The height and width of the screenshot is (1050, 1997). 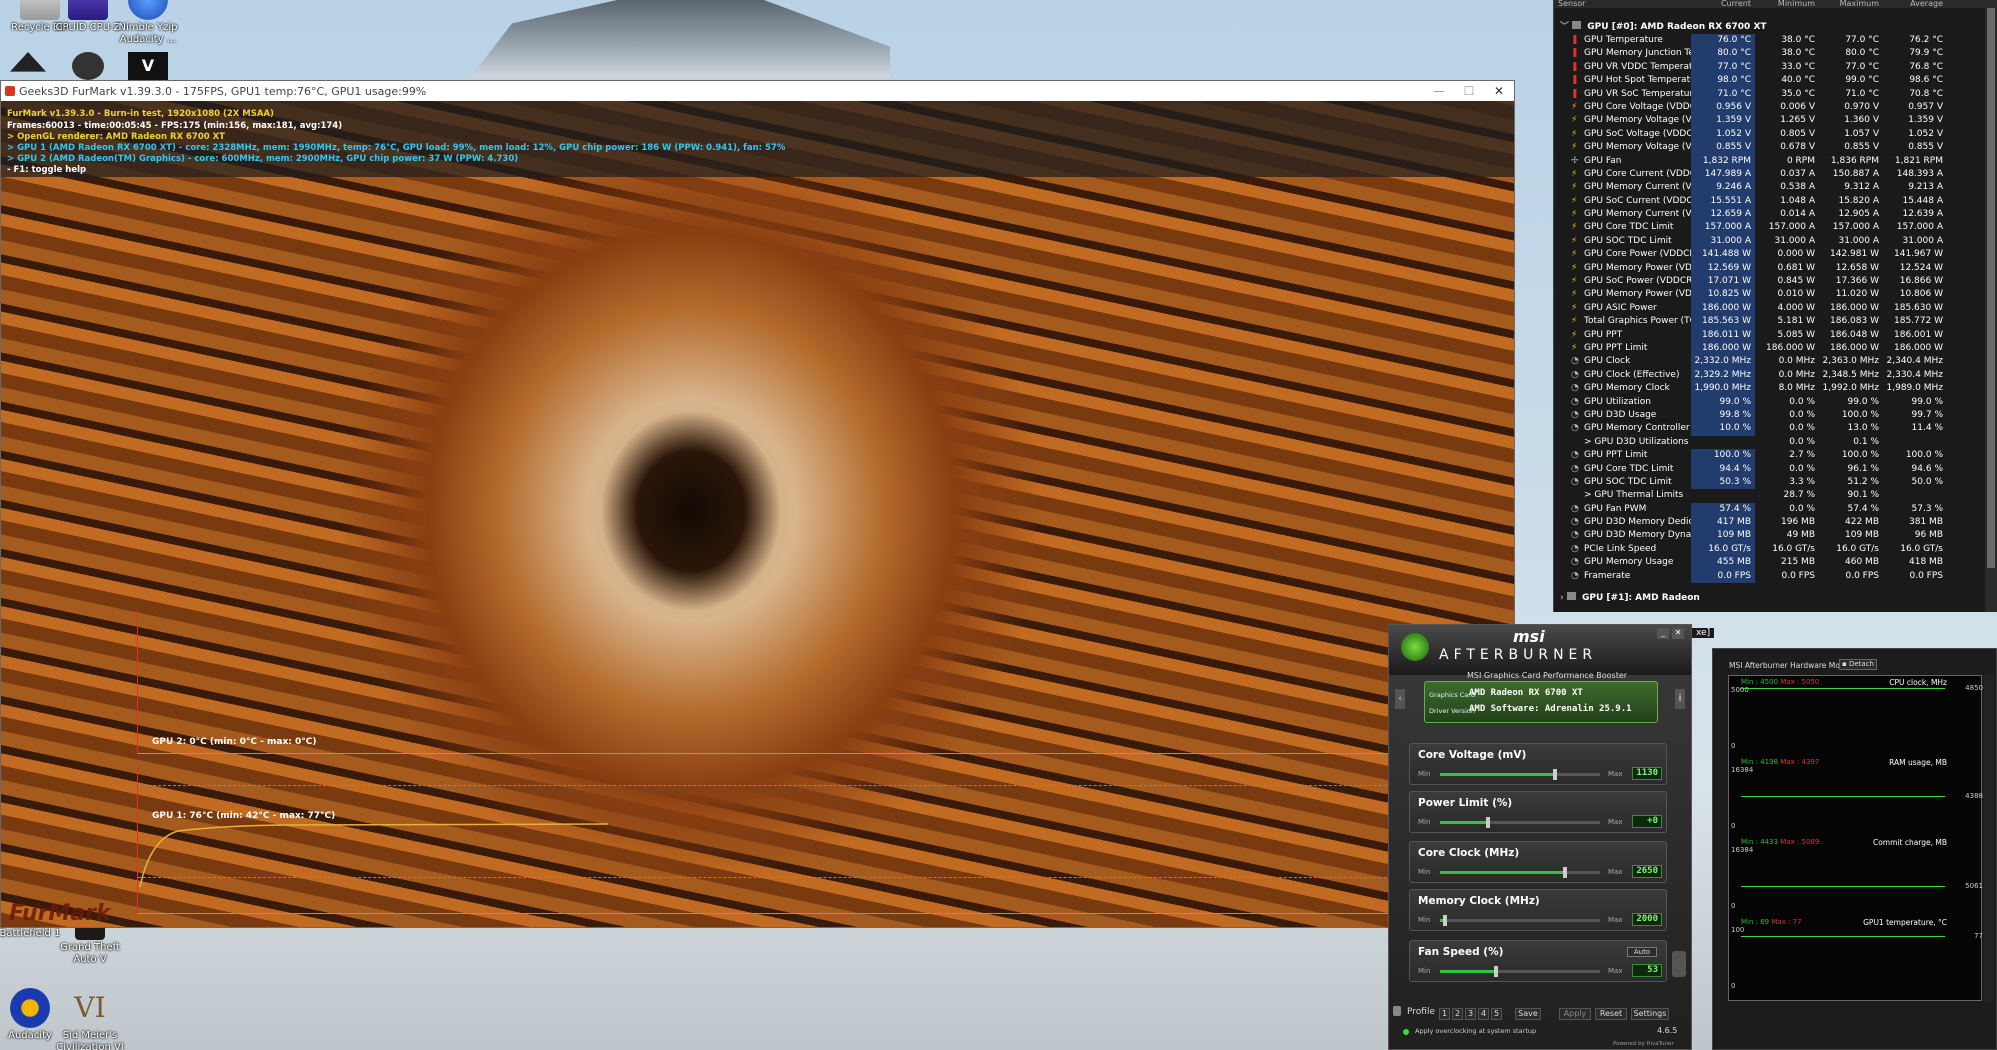 What do you see at coordinates (1647, 919) in the screenshot?
I see `memory-clock-value-input: 2000` at bounding box center [1647, 919].